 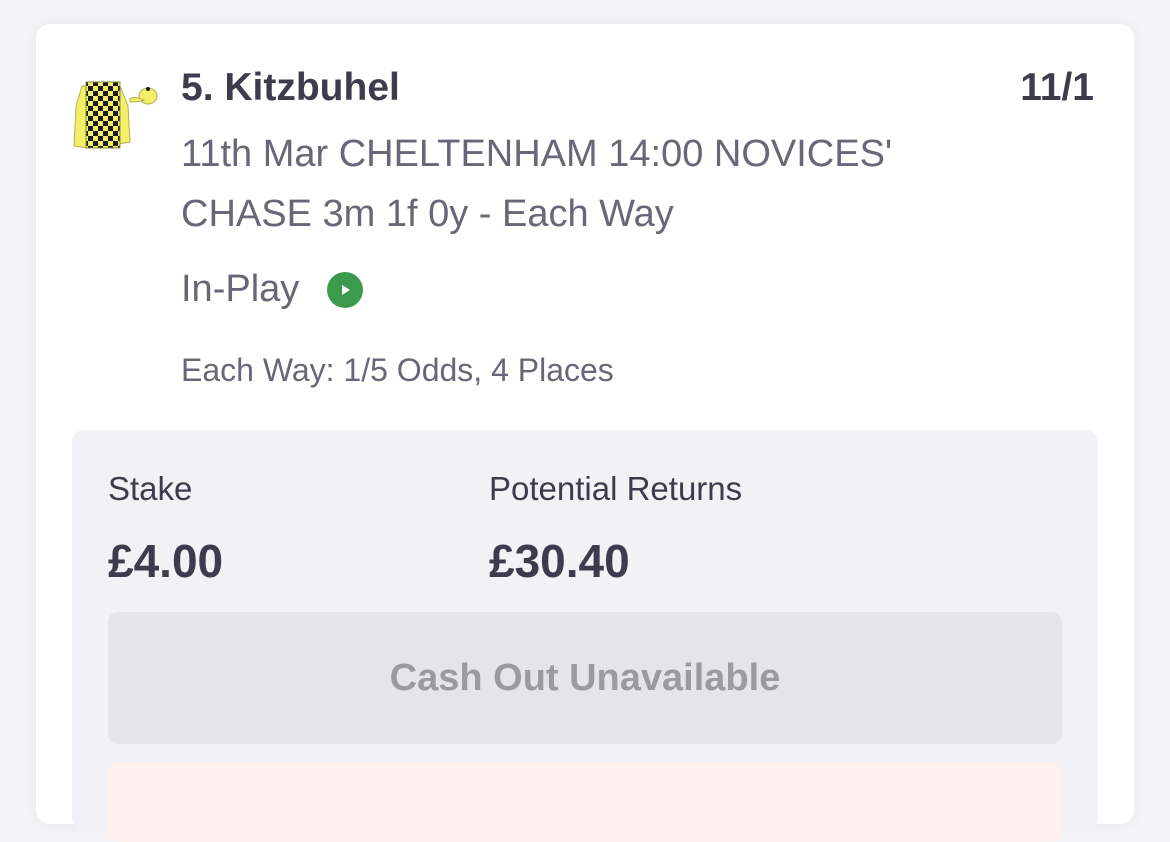 I want to click on stake-value: £4.00, so click(x=166, y=561).